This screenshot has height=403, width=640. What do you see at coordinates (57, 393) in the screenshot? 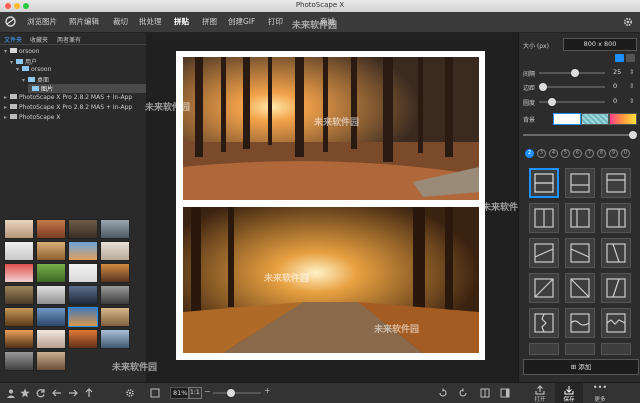
I see `arrow-left-icon` at bounding box center [57, 393].